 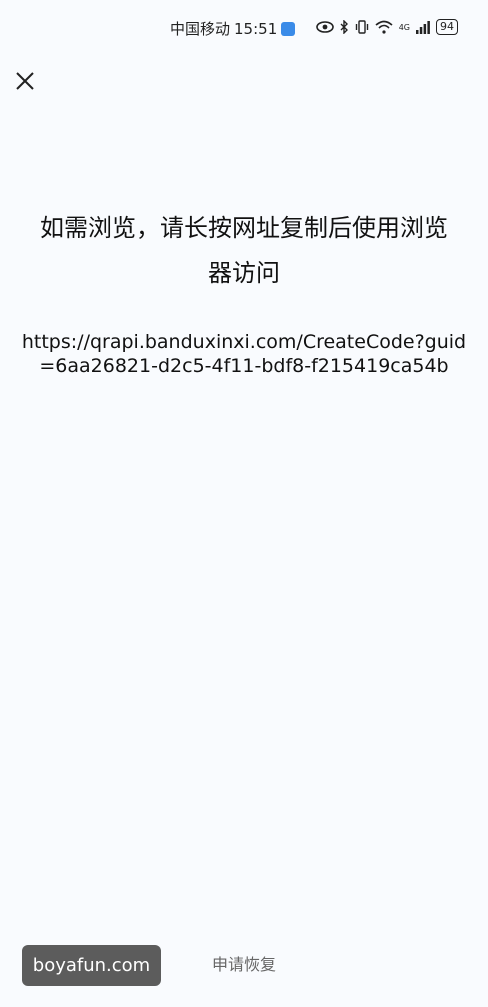 What do you see at coordinates (404, 27) in the screenshot?
I see `network-label: 4G` at bounding box center [404, 27].